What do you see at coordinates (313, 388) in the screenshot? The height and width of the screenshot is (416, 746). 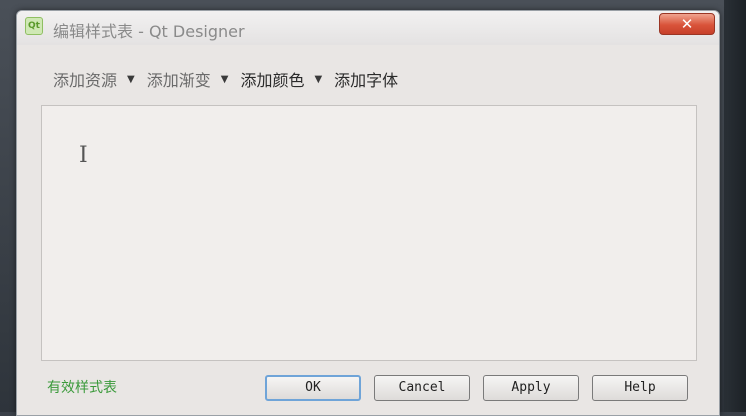 I see `ok-button: OK` at bounding box center [313, 388].